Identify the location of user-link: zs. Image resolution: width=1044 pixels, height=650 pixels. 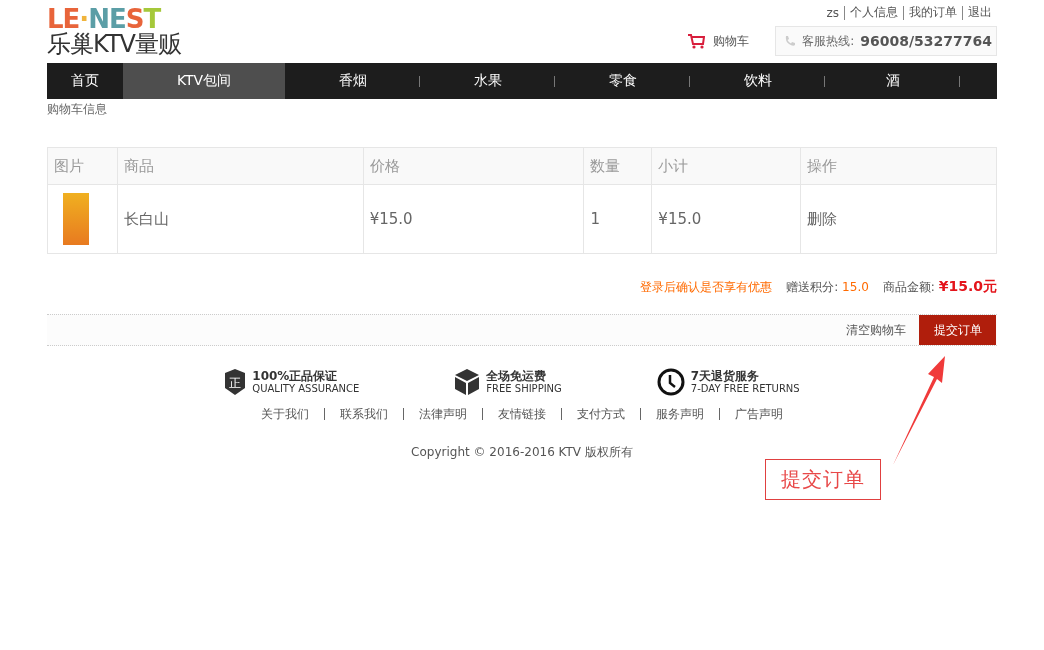
(832, 13).